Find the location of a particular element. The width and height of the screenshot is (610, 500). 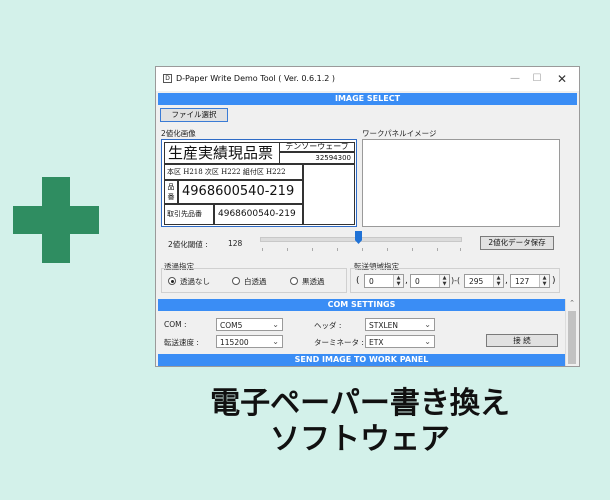

transfer-y-input: 0 ▲ ▼ is located at coordinates (430, 281).